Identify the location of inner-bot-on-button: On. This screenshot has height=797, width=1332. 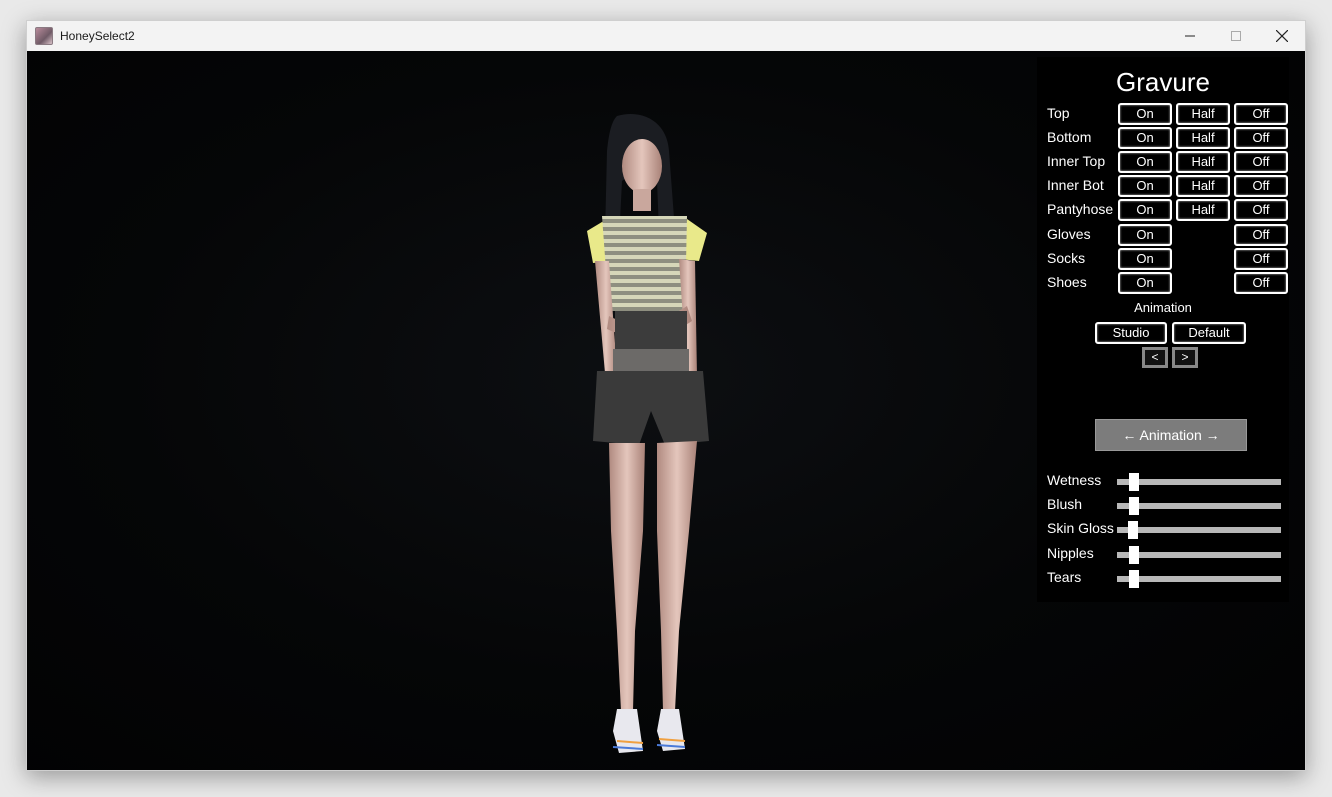
(1145, 186).